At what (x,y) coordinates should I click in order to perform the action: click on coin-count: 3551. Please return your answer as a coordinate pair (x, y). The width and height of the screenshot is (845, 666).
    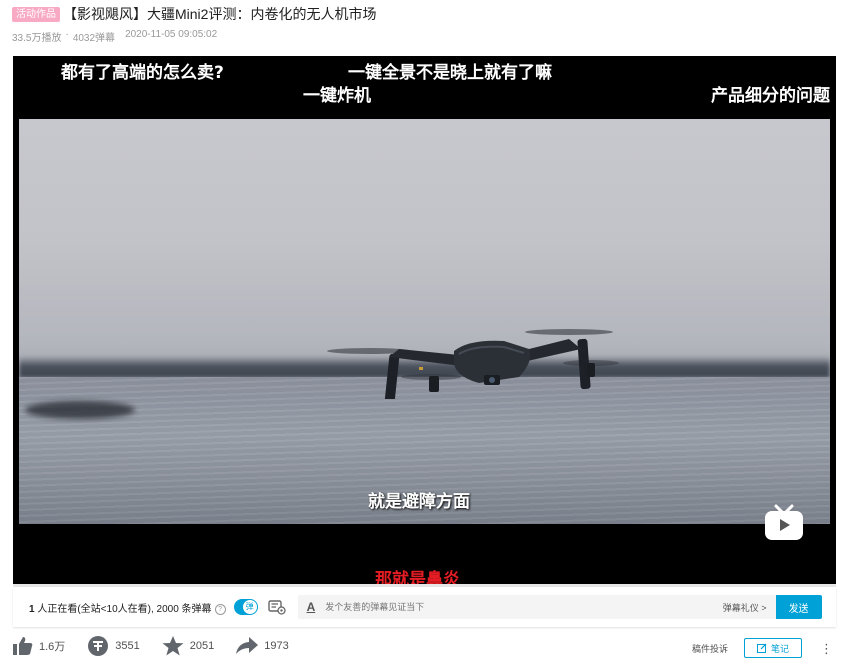
    Looking at the image, I should click on (127, 646).